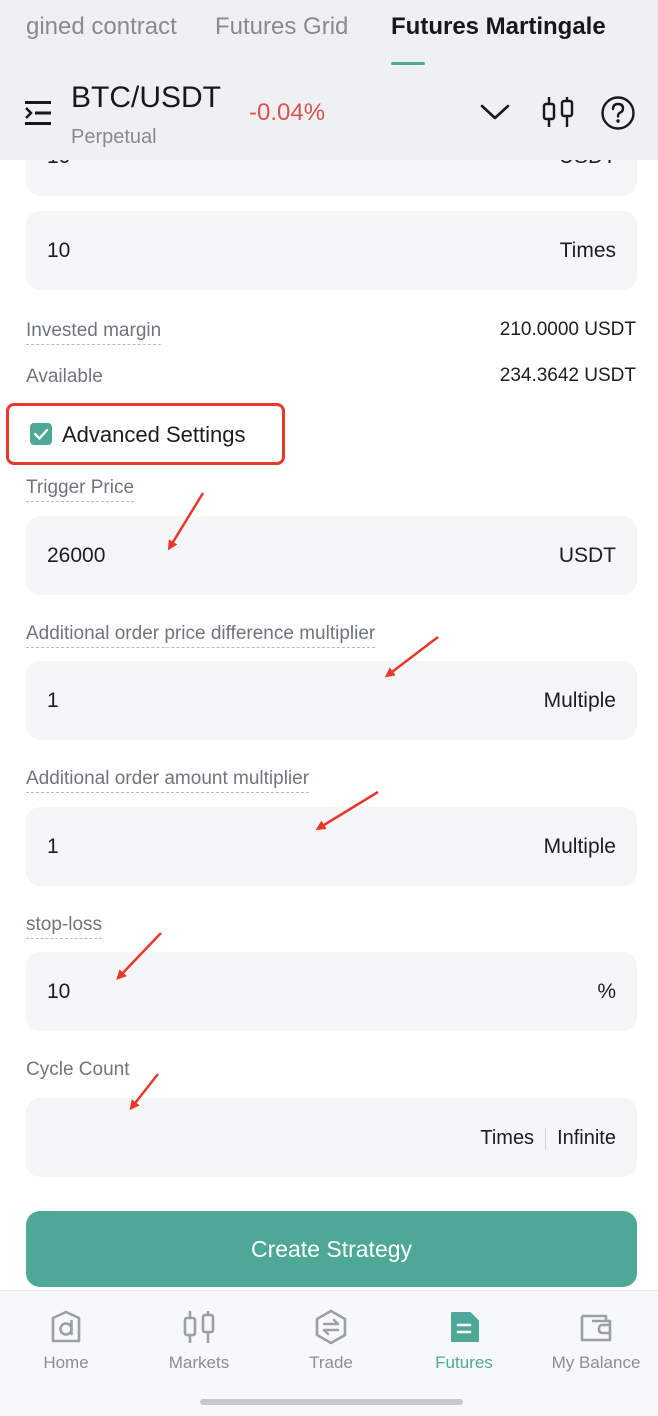  Describe the element at coordinates (498, 27) in the screenshot. I see `tab-futures-martingale: Futures Martingale` at that location.